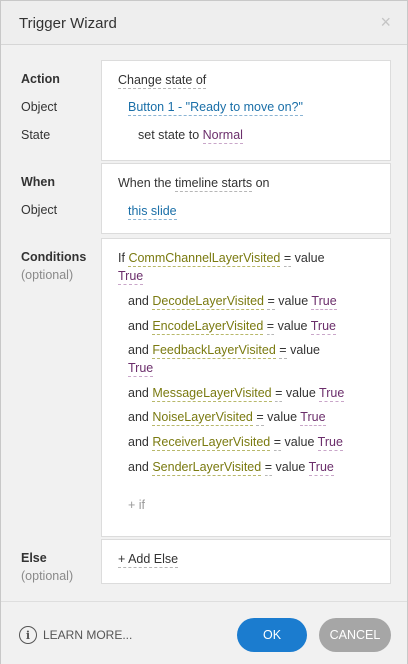 This screenshot has height=664, width=408. What do you see at coordinates (169, 135) in the screenshot?
I see `state-prefix: set state to` at bounding box center [169, 135].